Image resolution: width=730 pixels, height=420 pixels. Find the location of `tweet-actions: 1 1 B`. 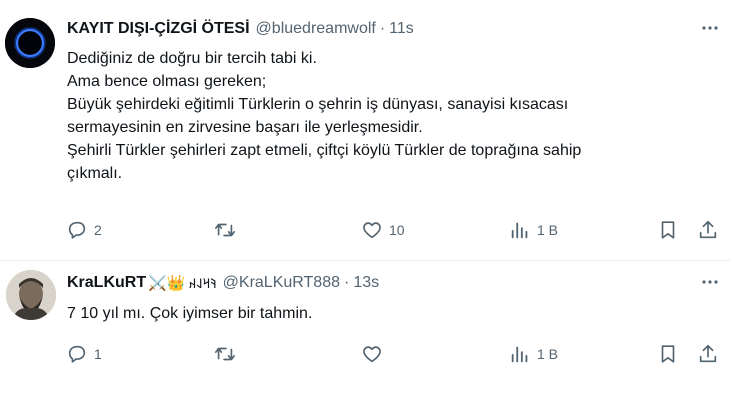

tweet-actions: 1 1 B is located at coordinates (365, 355).